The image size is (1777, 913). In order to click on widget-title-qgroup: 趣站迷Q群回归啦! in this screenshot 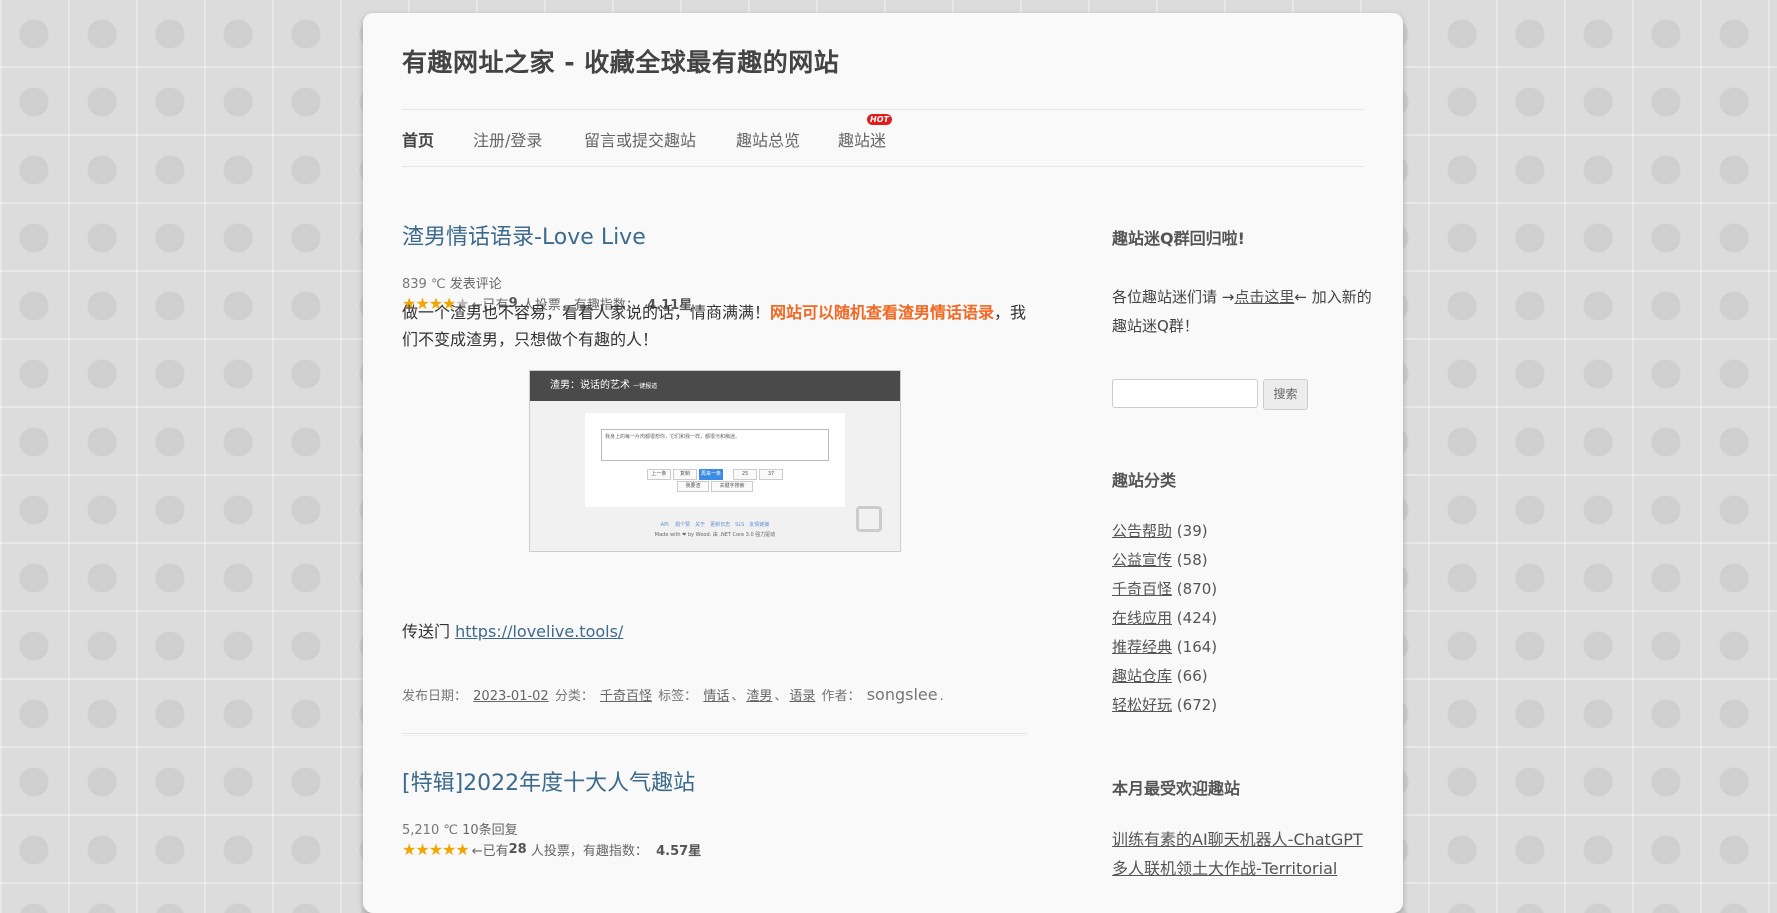, I will do `click(1178, 238)`.